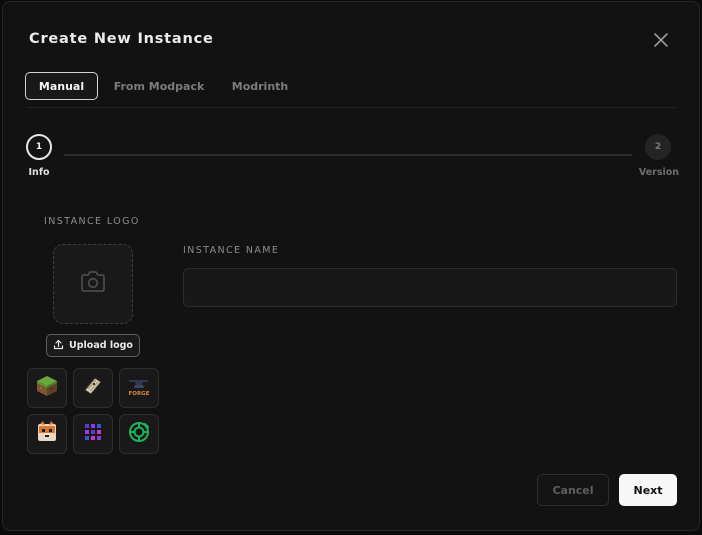 The height and width of the screenshot is (535, 702). Describe the element at coordinates (39, 147) in the screenshot. I see `step-1-indicator: 1` at that location.